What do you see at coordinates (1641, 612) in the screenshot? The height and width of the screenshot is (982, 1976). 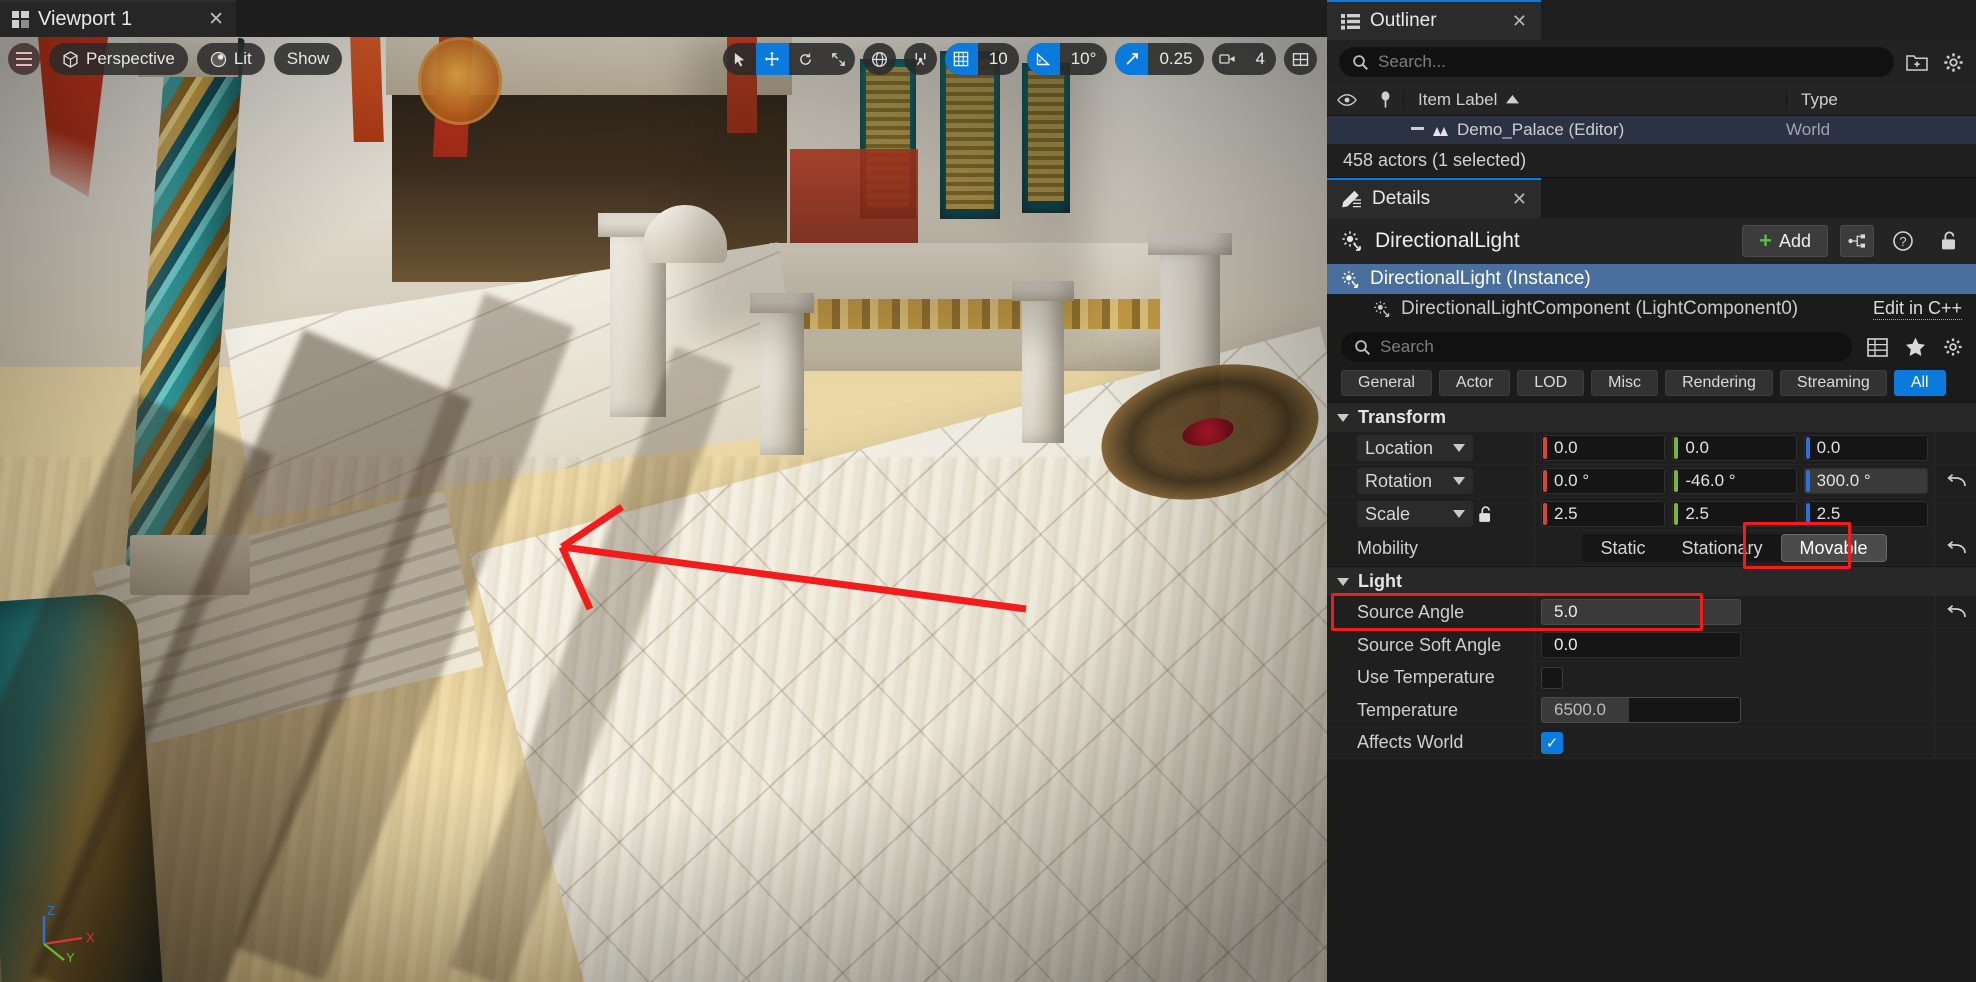 I see `source-angle-input: 5.0` at bounding box center [1641, 612].